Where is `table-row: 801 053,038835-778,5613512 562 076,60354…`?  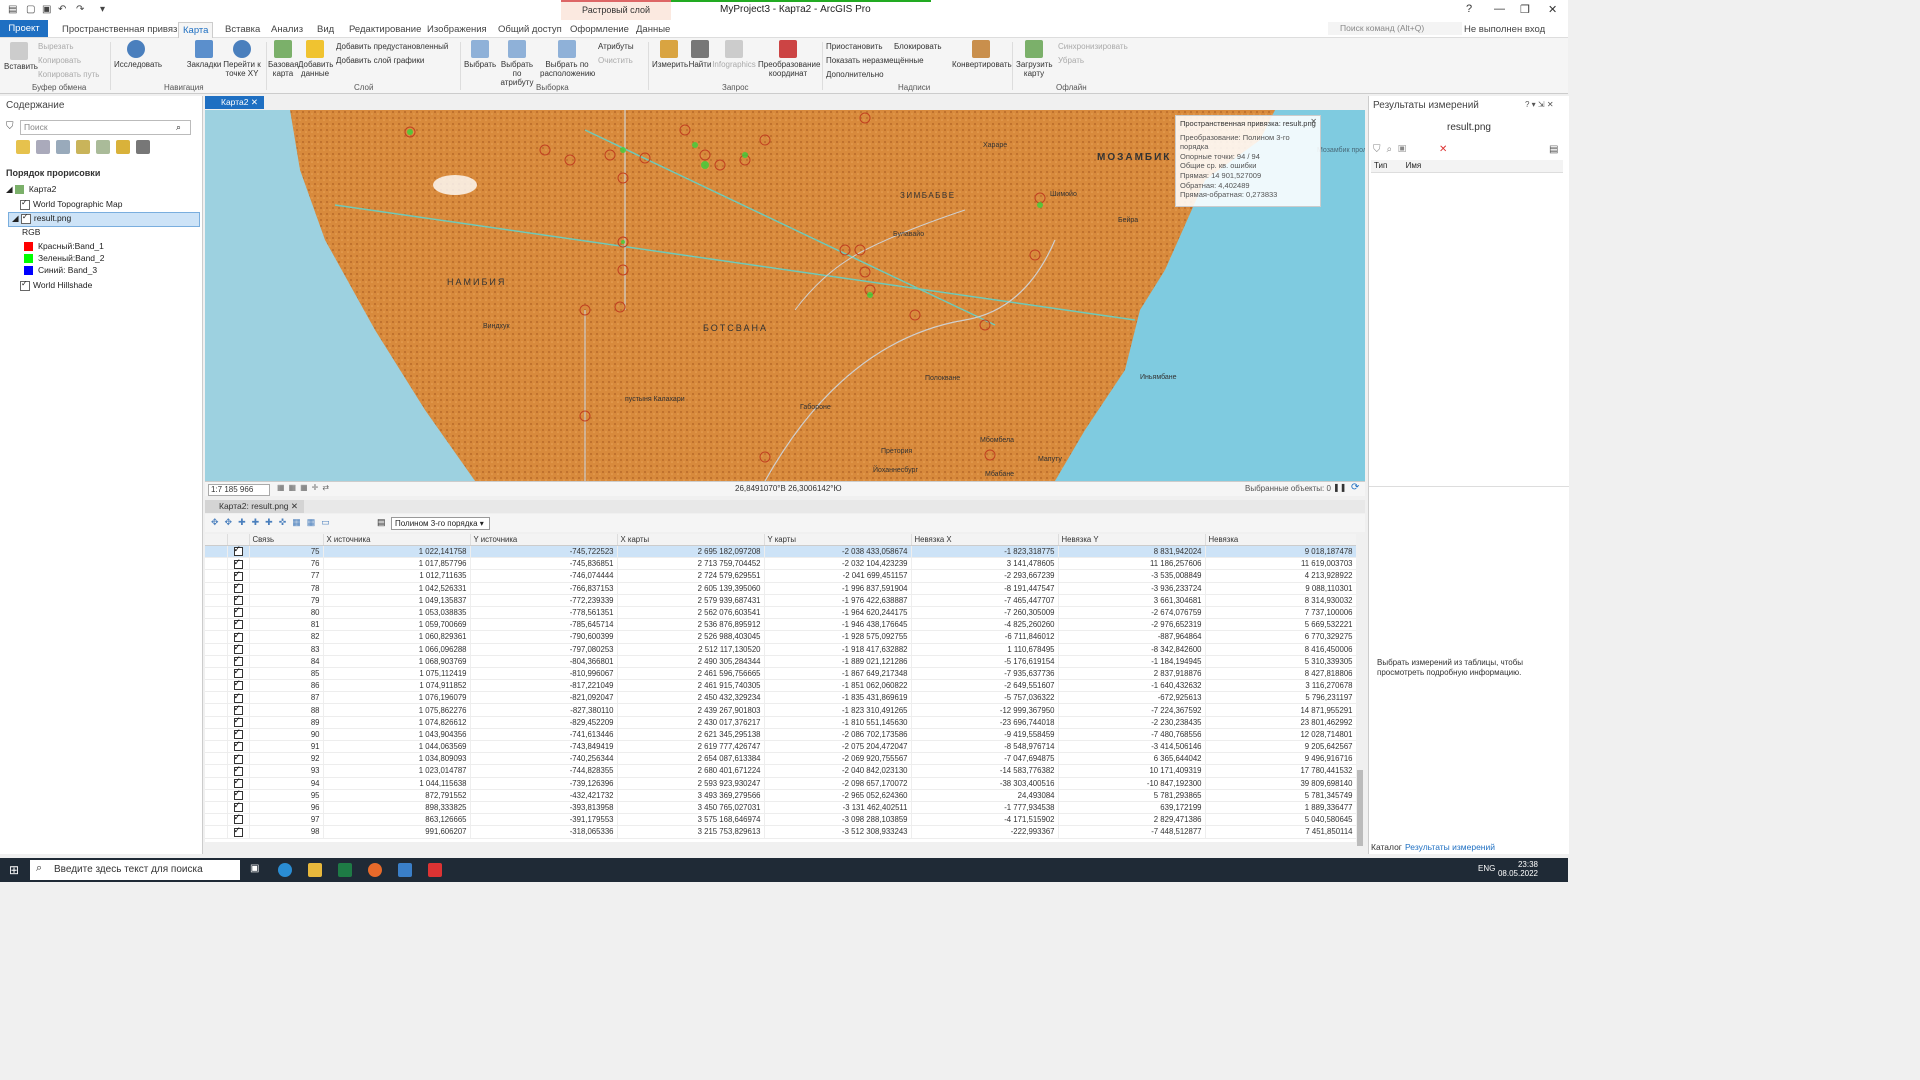
table-row: 801 053,038835-778,5613512 562 076,60354… is located at coordinates (781, 613).